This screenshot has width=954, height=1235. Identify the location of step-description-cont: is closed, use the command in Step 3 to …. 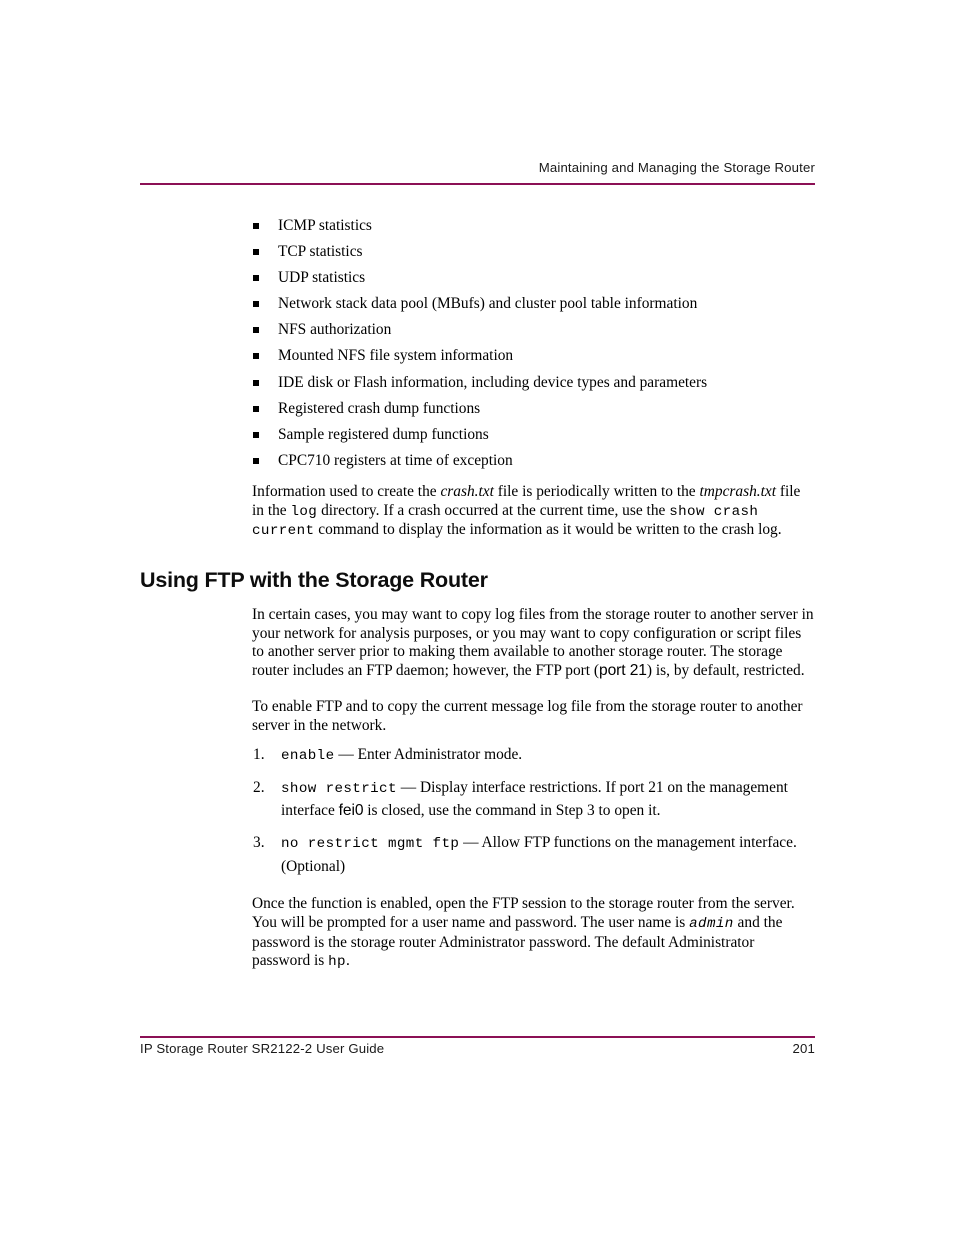
(512, 811).